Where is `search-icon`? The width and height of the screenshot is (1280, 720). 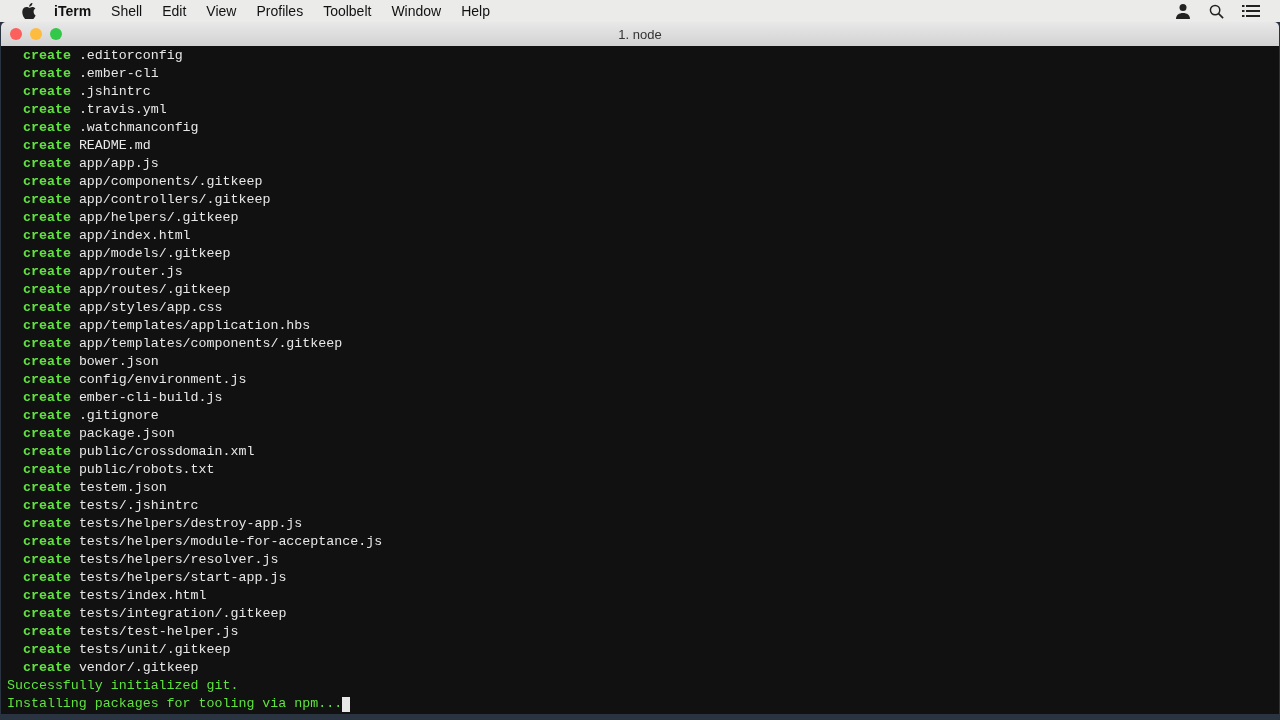
search-icon is located at coordinates (1216, 11).